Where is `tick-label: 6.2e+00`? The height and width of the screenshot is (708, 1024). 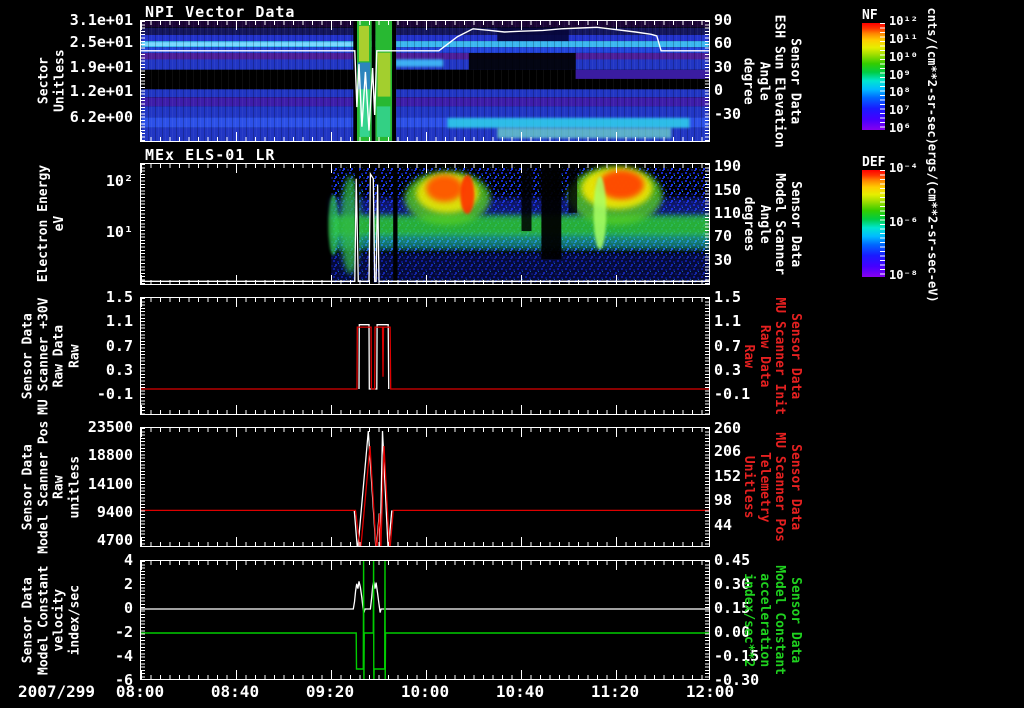
tick-label: 6.2e+00 is located at coordinates (101, 116).